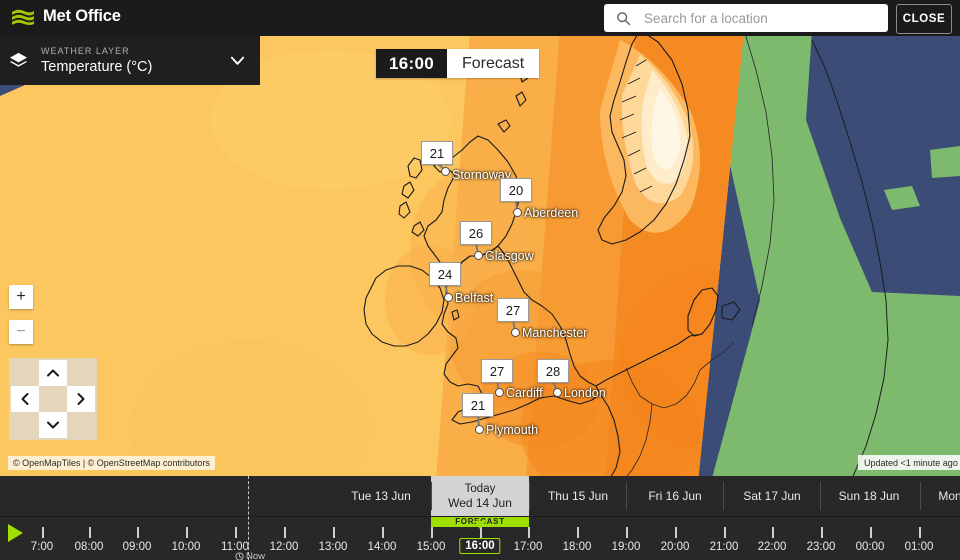 This screenshot has height=560, width=960. Describe the element at coordinates (239, 556) in the screenshot. I see `clock-icon` at that location.